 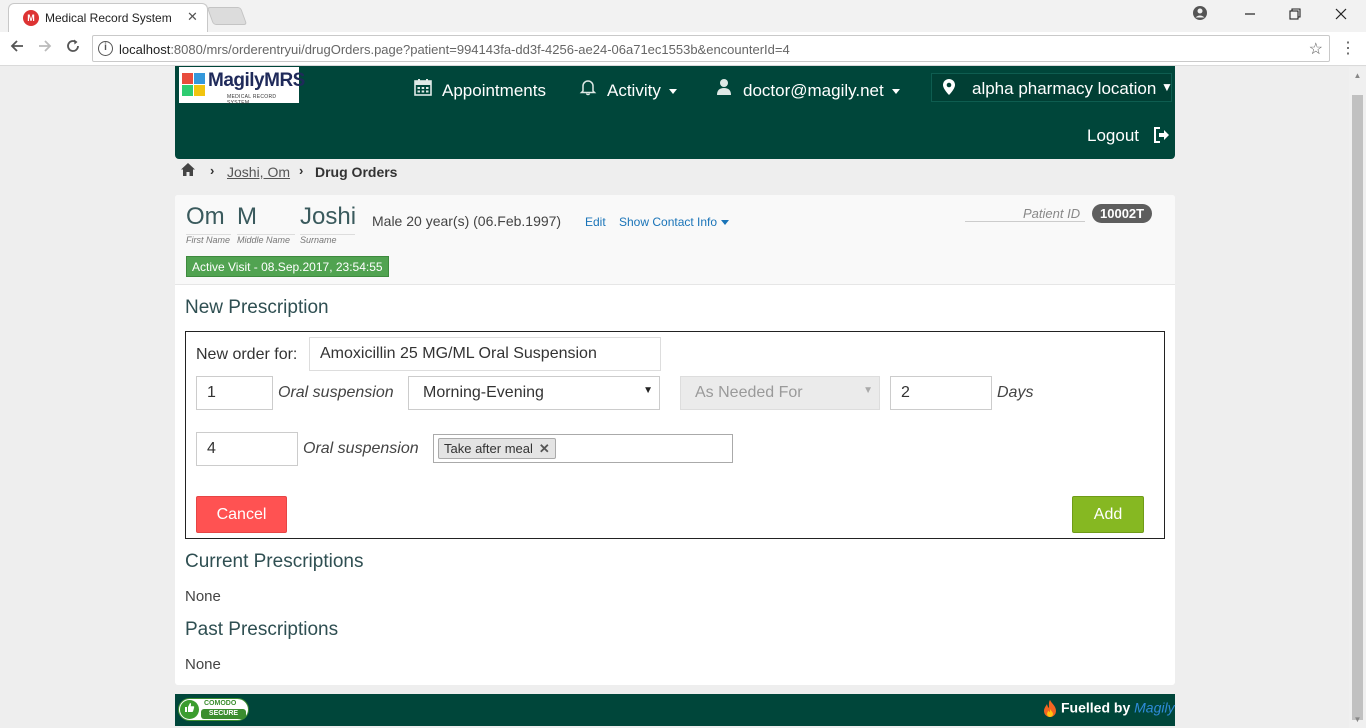 What do you see at coordinates (1050, 709) in the screenshot?
I see `flame-icon` at bounding box center [1050, 709].